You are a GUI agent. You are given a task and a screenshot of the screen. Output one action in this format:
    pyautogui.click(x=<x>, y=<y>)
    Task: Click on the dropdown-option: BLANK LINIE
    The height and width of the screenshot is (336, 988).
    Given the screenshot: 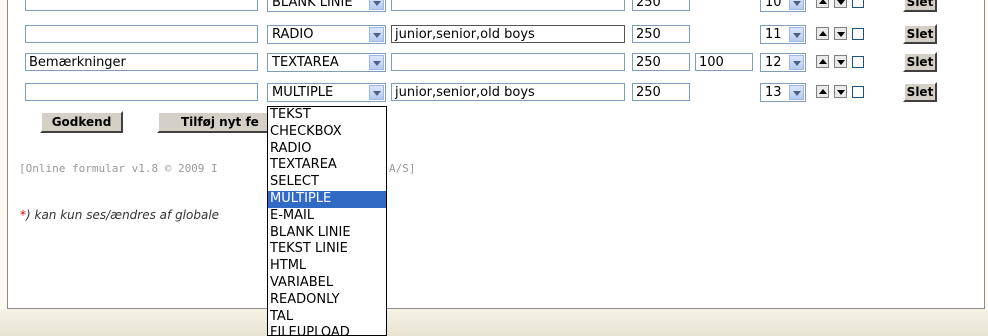 What is the action you would take?
    pyautogui.click(x=327, y=233)
    